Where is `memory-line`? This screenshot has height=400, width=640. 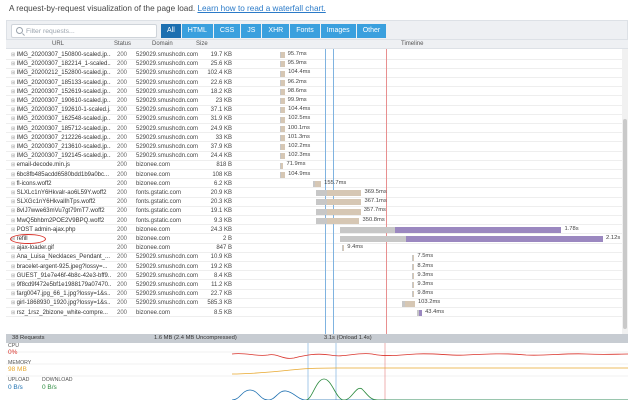
memory-line is located at coordinates (429, 371).